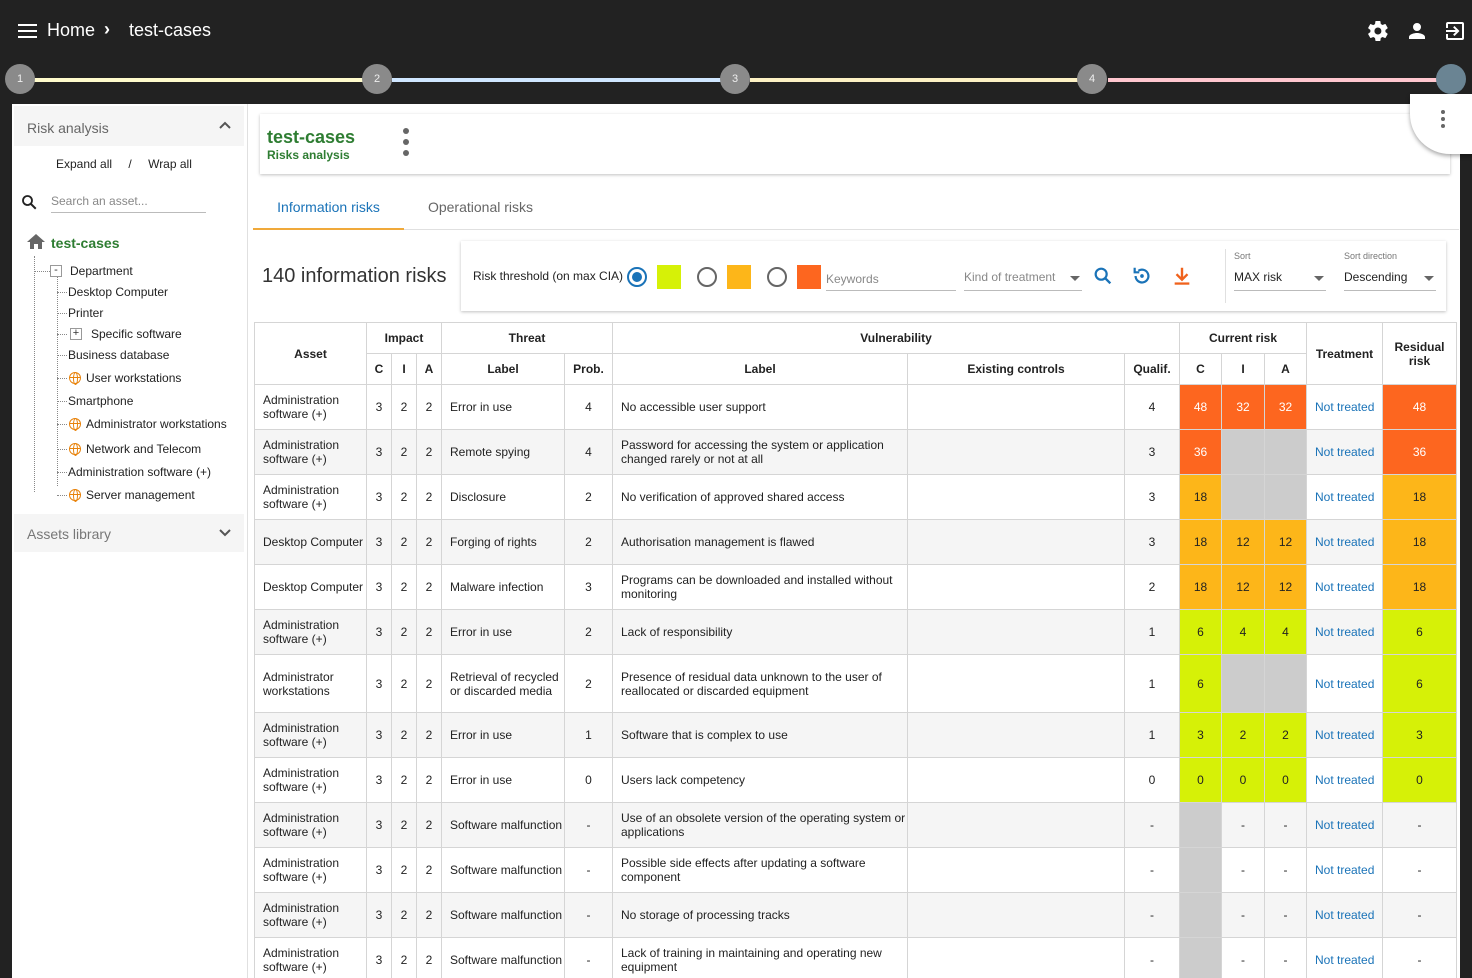 The image size is (1472, 978). Describe the element at coordinates (377, 79) in the screenshot. I see `step-2: 2` at that location.